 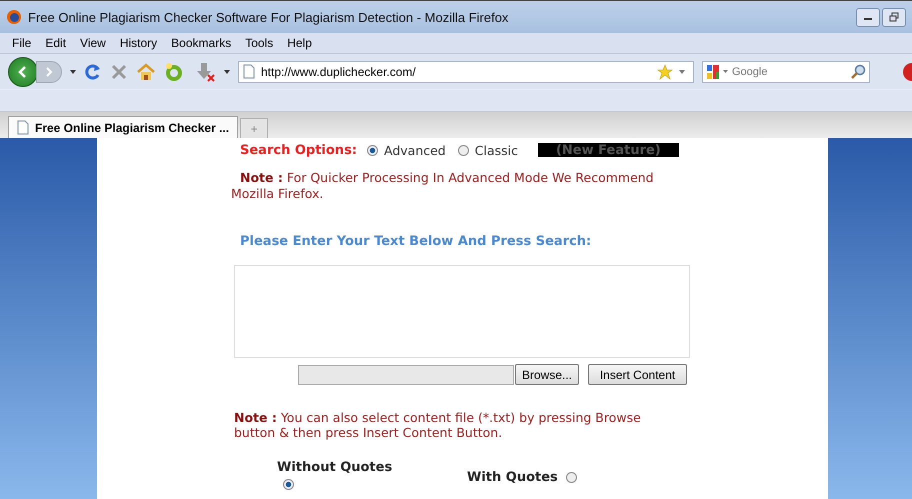 What do you see at coordinates (466, 71) in the screenshot?
I see `address-field: http://www.duplichecker.com/` at bounding box center [466, 71].